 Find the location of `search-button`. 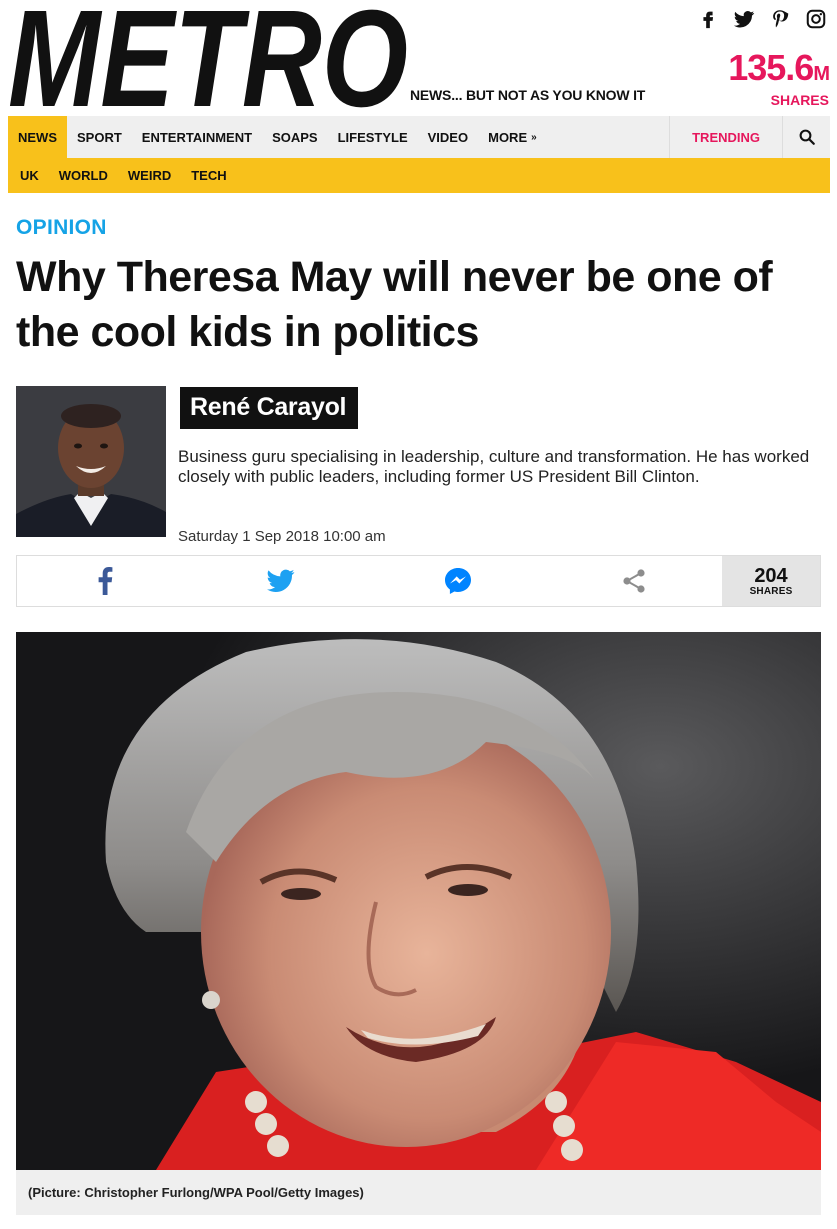

search-button is located at coordinates (806, 137).